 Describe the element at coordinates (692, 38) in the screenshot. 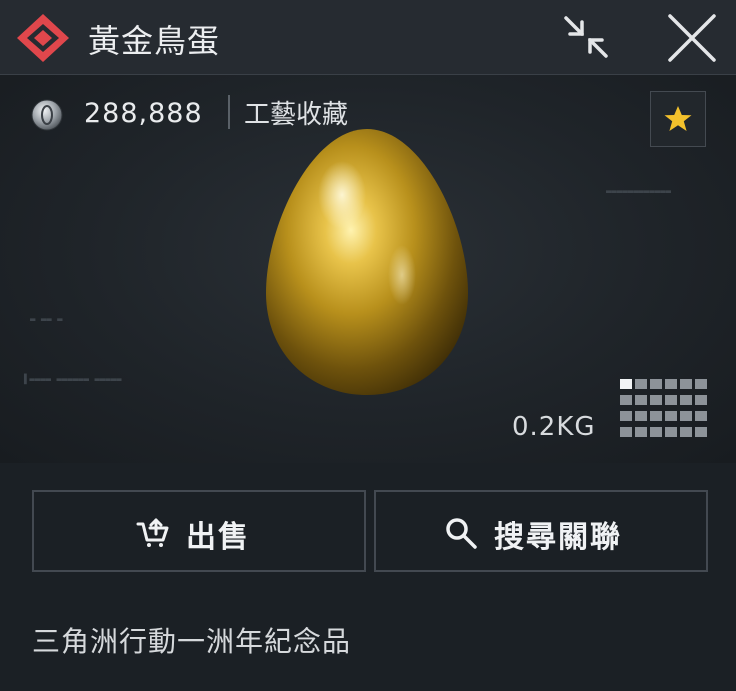

I see `close-icon` at that location.